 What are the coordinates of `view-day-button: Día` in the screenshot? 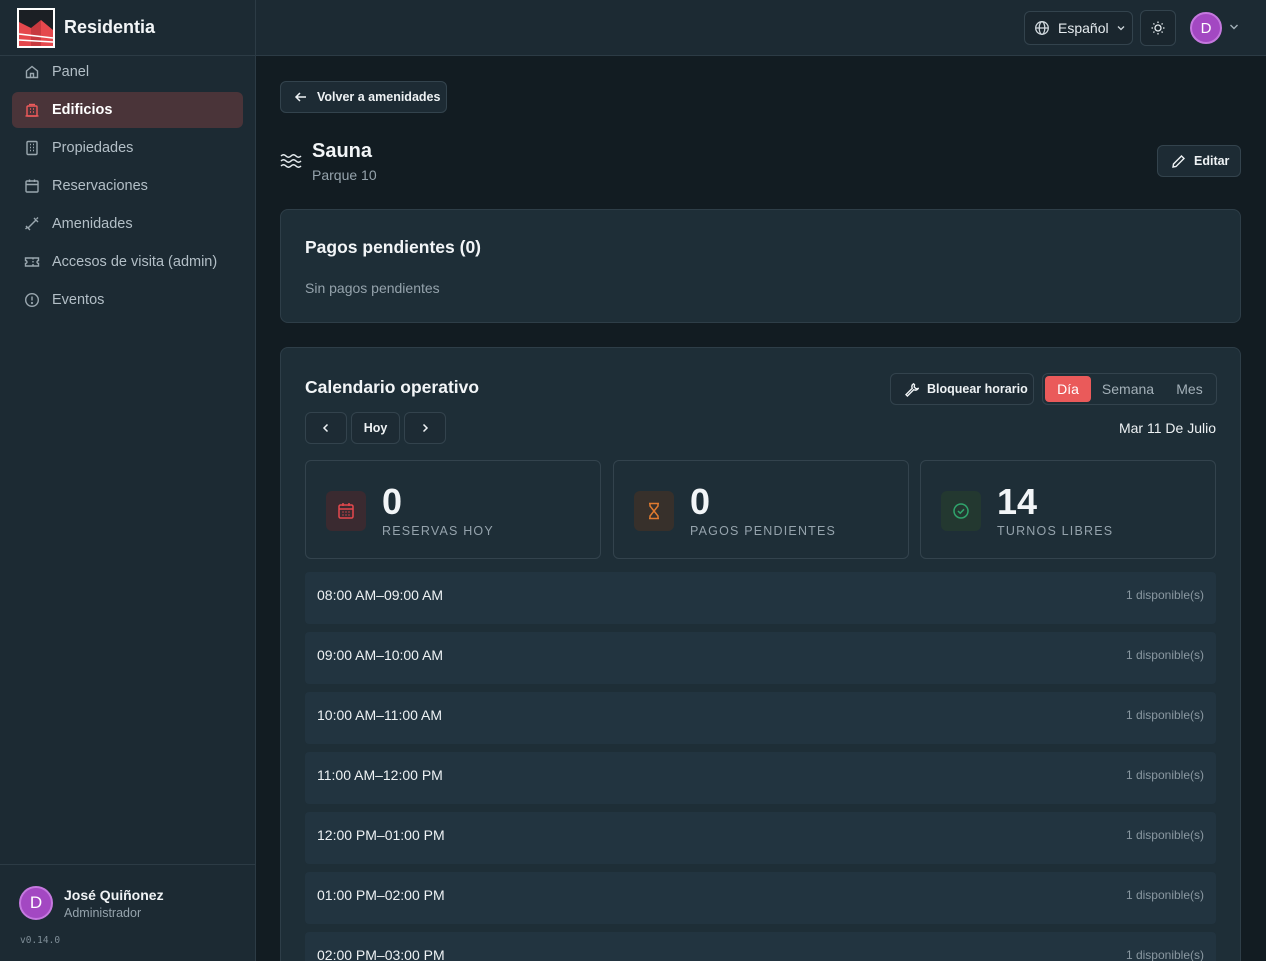 It's located at (1068, 389).